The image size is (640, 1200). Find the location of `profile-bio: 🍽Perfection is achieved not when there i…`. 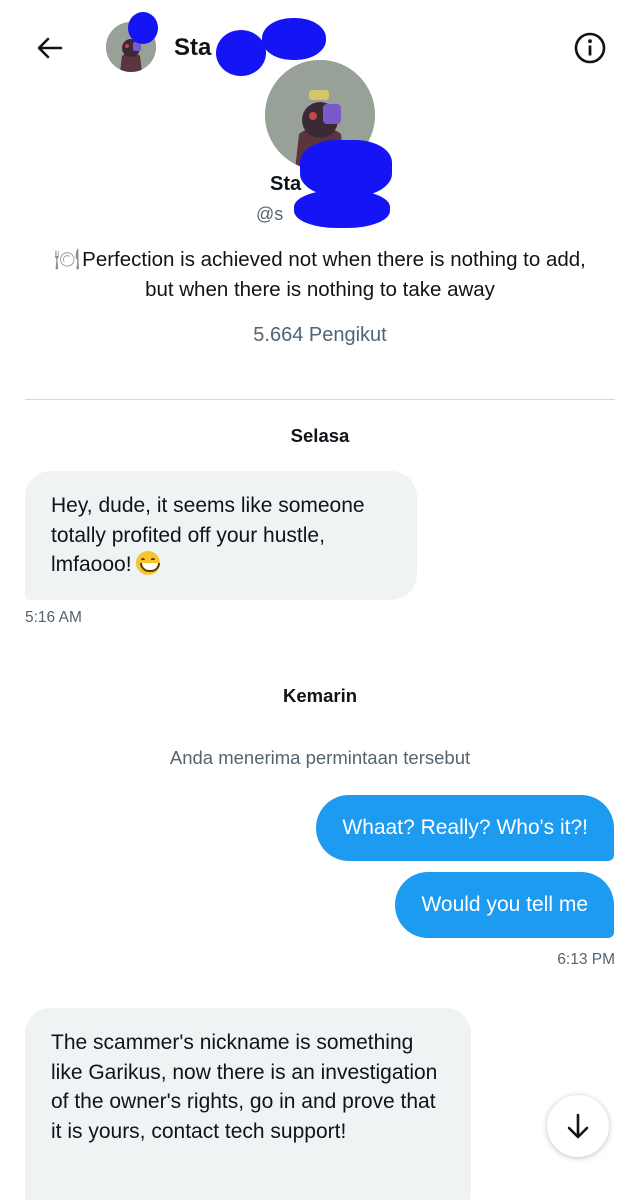

profile-bio: 🍽Perfection is achieved not when there i… is located at coordinates (320, 274).